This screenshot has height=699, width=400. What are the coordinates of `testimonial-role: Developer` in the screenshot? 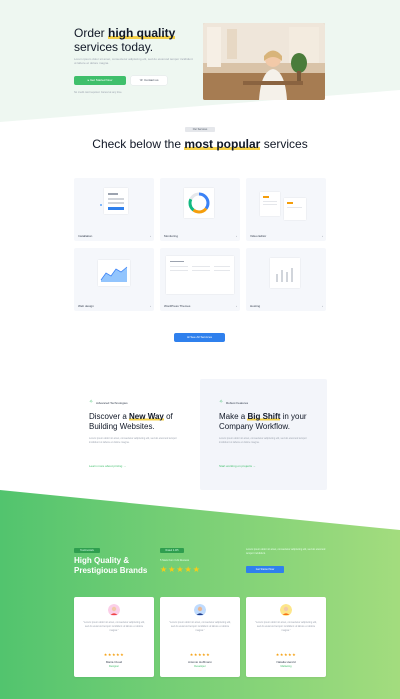 It's located at (200, 666).